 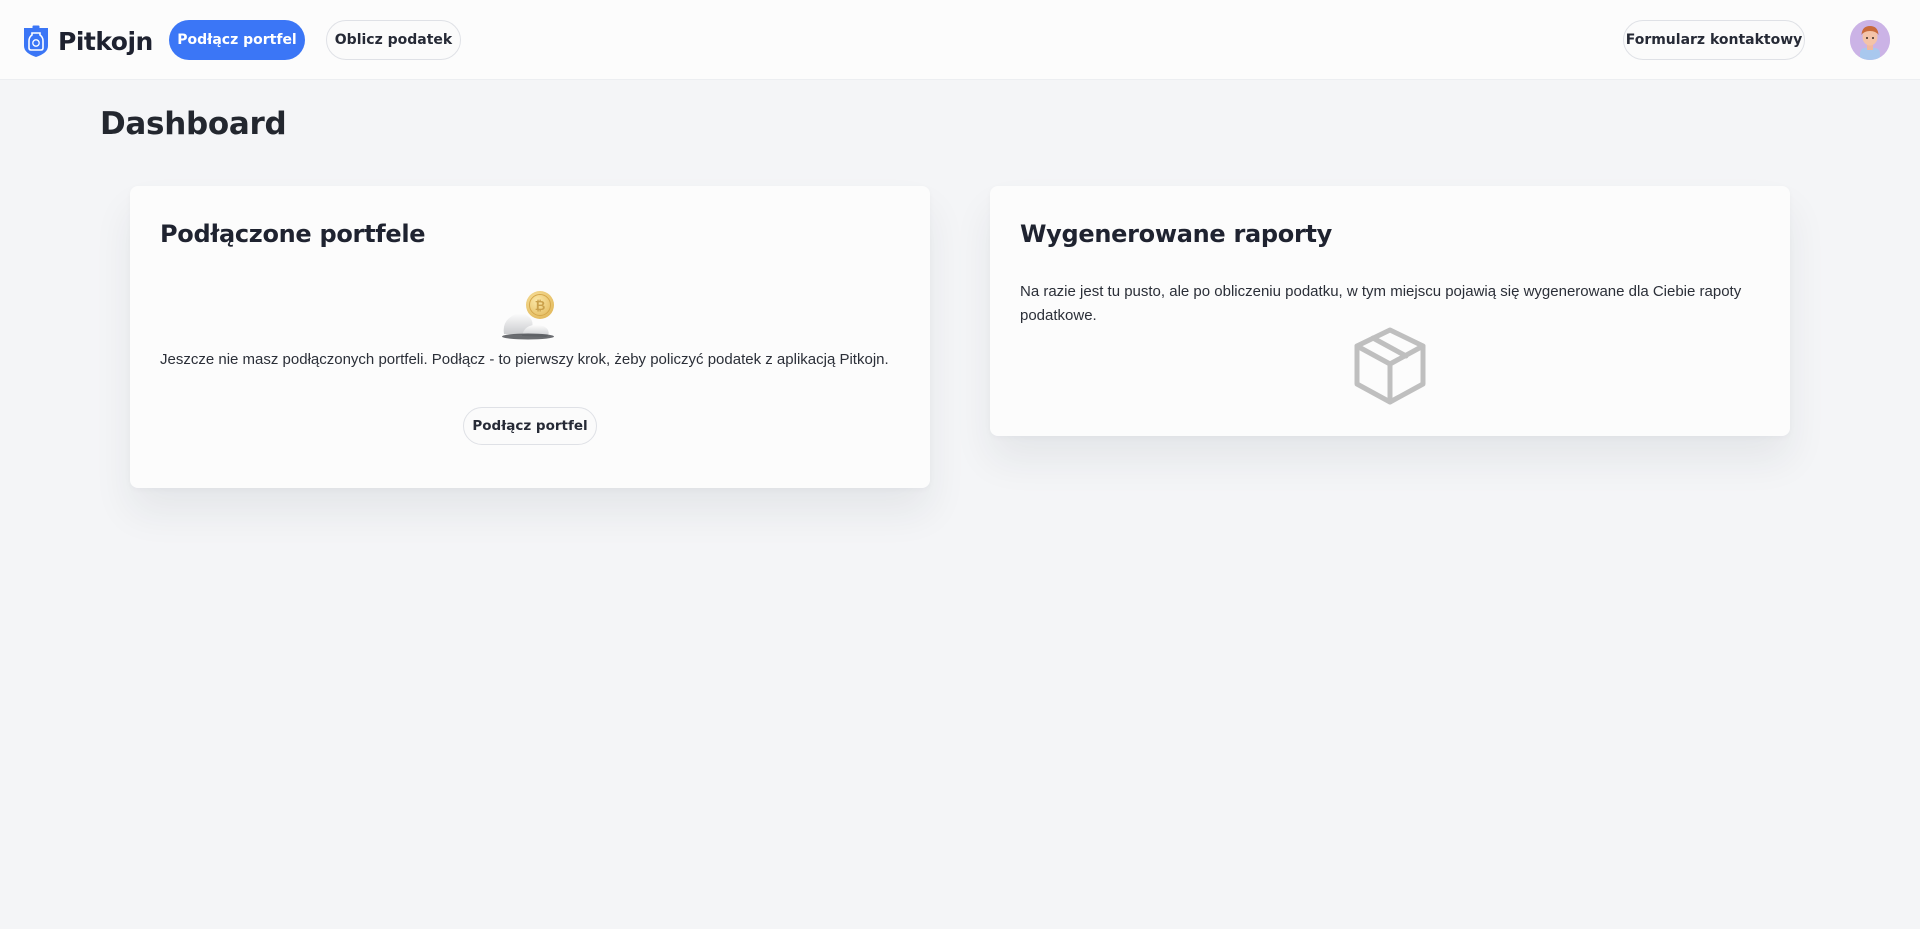 I want to click on reports-card-title: Wygenerowane raporty, so click(x=1176, y=234).